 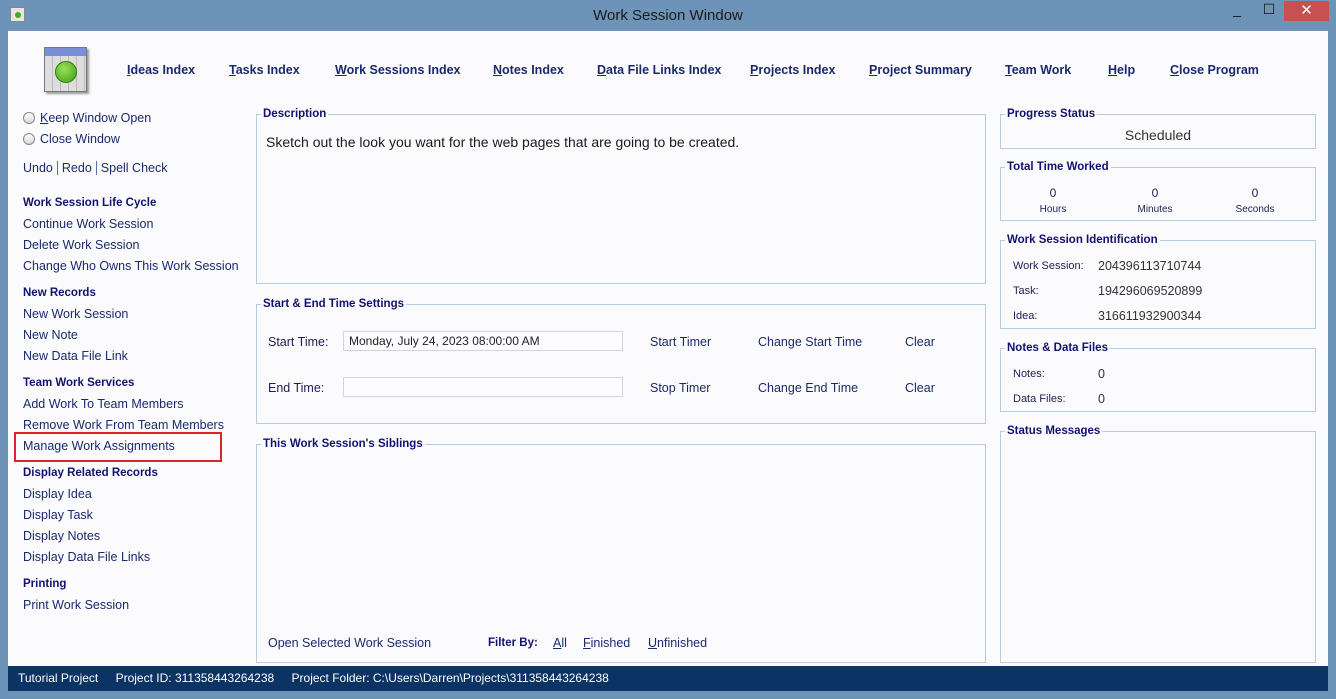 I want to click on close-window-radio: Close Window, so click(x=71, y=139).